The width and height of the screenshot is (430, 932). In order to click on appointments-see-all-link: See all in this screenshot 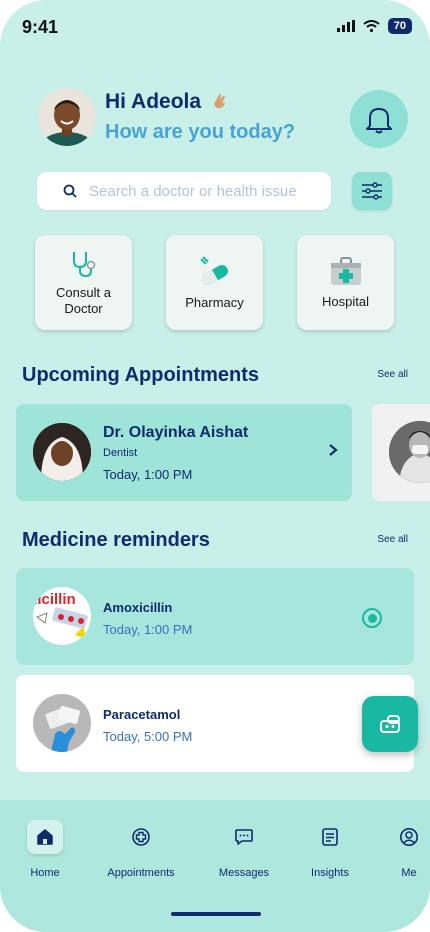, I will do `click(392, 374)`.